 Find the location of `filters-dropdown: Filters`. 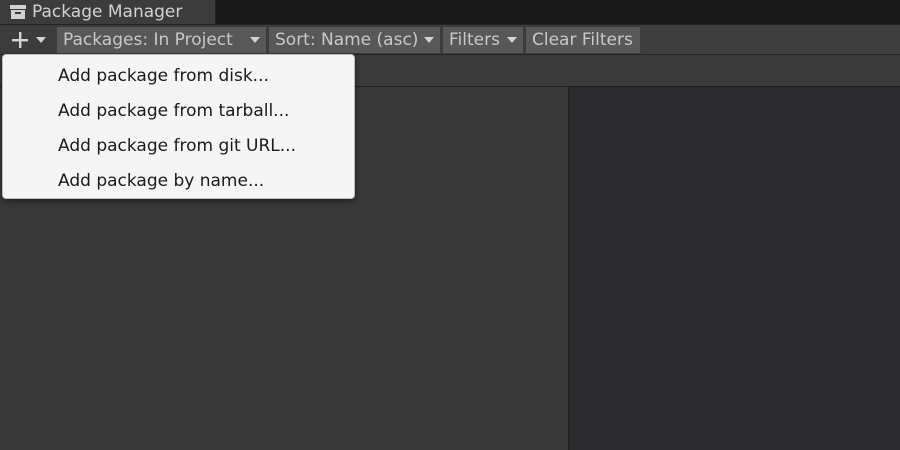

filters-dropdown: Filters is located at coordinates (483, 40).